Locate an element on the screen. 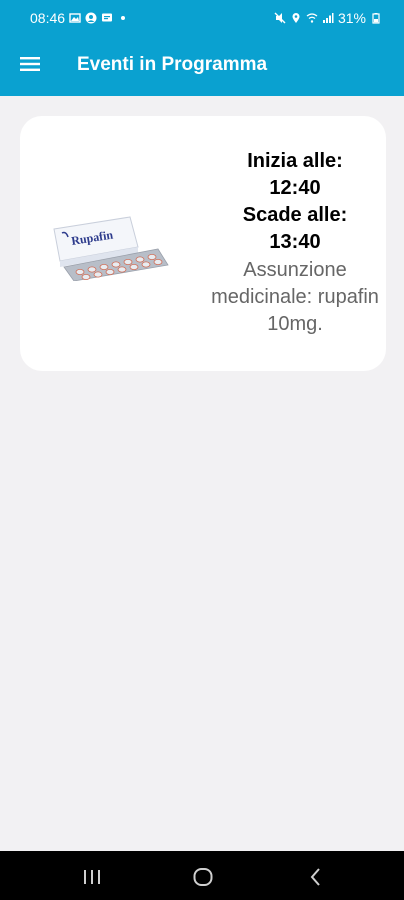  signal-icon is located at coordinates (328, 18).